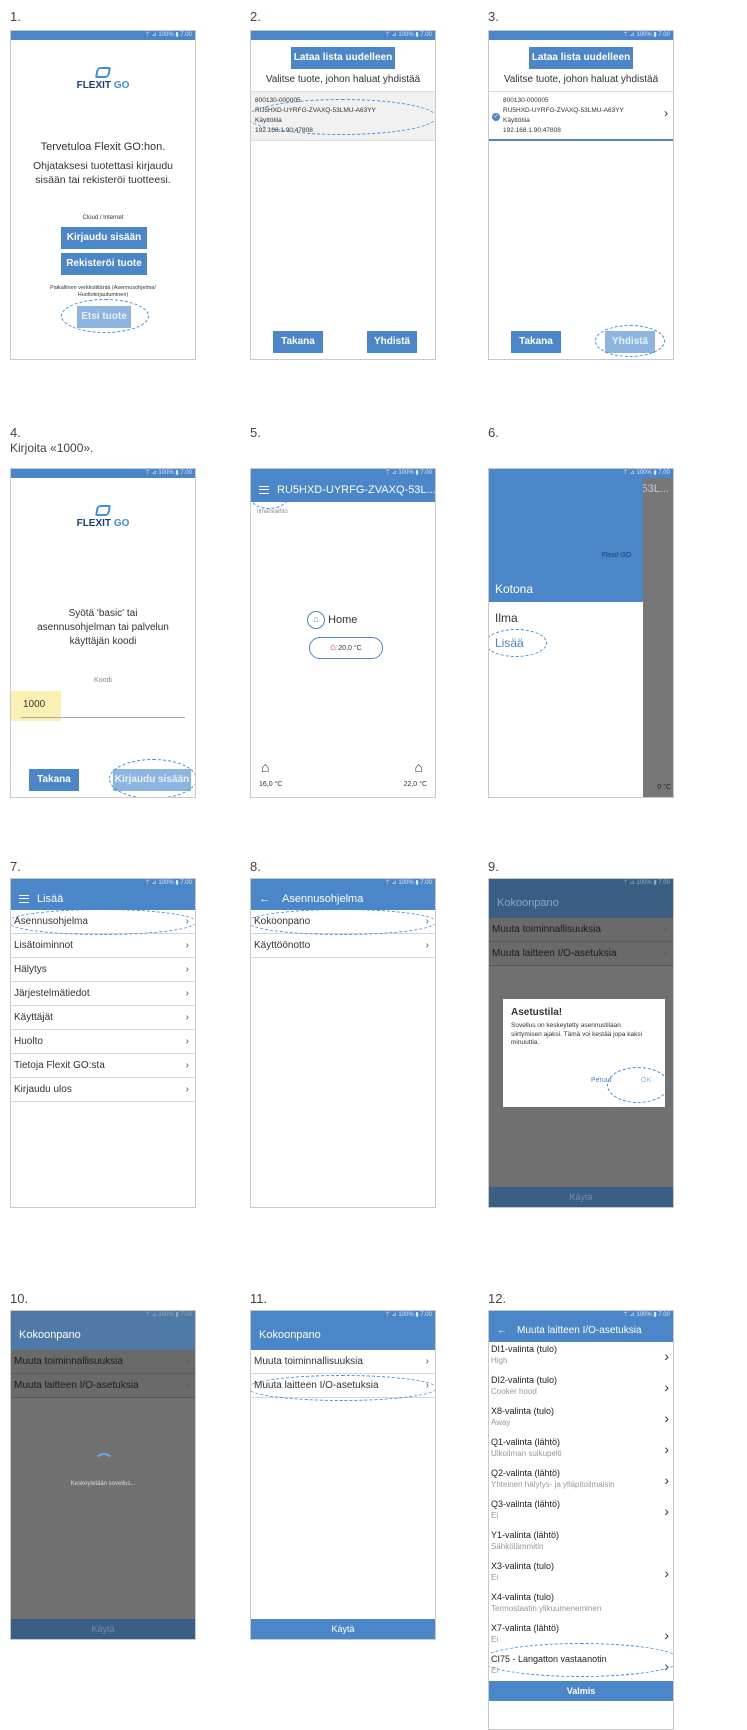  Describe the element at coordinates (103, 218) in the screenshot. I see `cloud-label: Cloud / Internet` at that location.